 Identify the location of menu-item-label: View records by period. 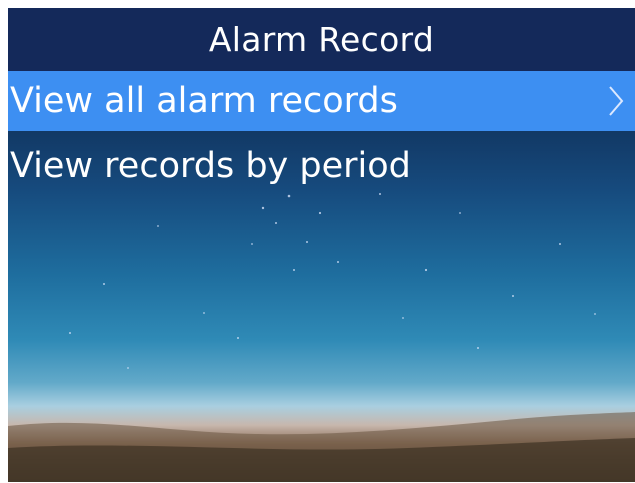
(210, 166).